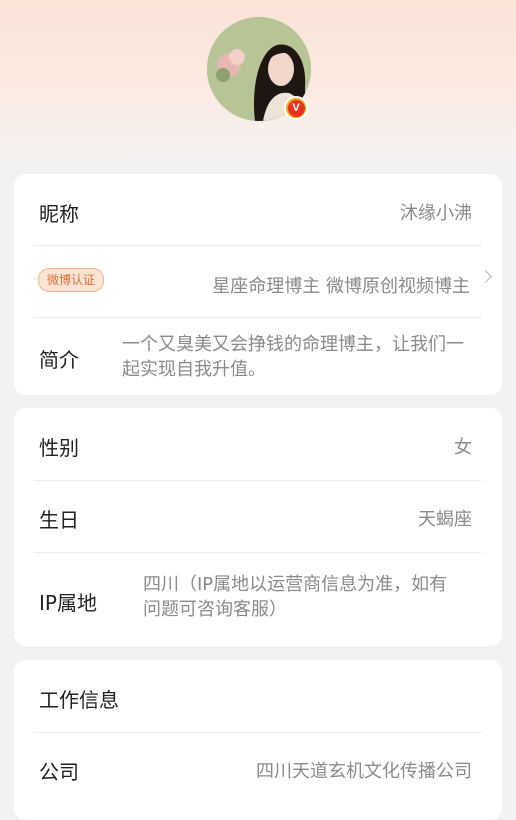 The width and height of the screenshot is (516, 820). What do you see at coordinates (59, 448) in the screenshot?
I see `gender-label: 性别` at bounding box center [59, 448].